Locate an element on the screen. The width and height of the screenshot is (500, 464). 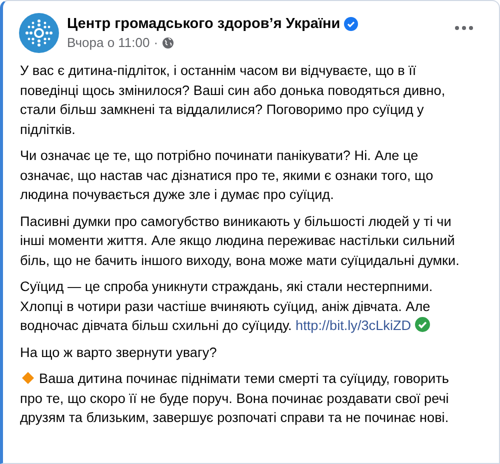
post-paragraph: Чи означає це те, що потрібно починати панікувати? Ні. Але це означає, що настав час дізнатися про те, якими є ознаки того, що людина почувається дуже зле і думає про суїцид. is located at coordinates (227, 175).